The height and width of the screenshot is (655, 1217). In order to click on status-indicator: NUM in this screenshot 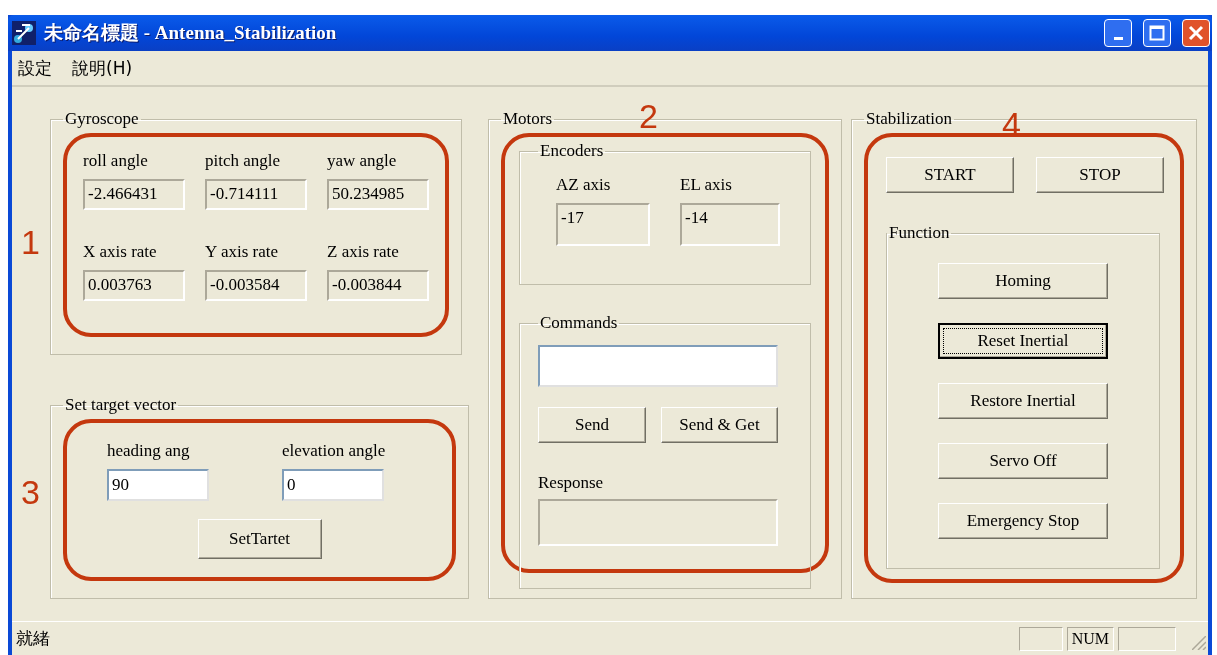, I will do `click(1090, 638)`.